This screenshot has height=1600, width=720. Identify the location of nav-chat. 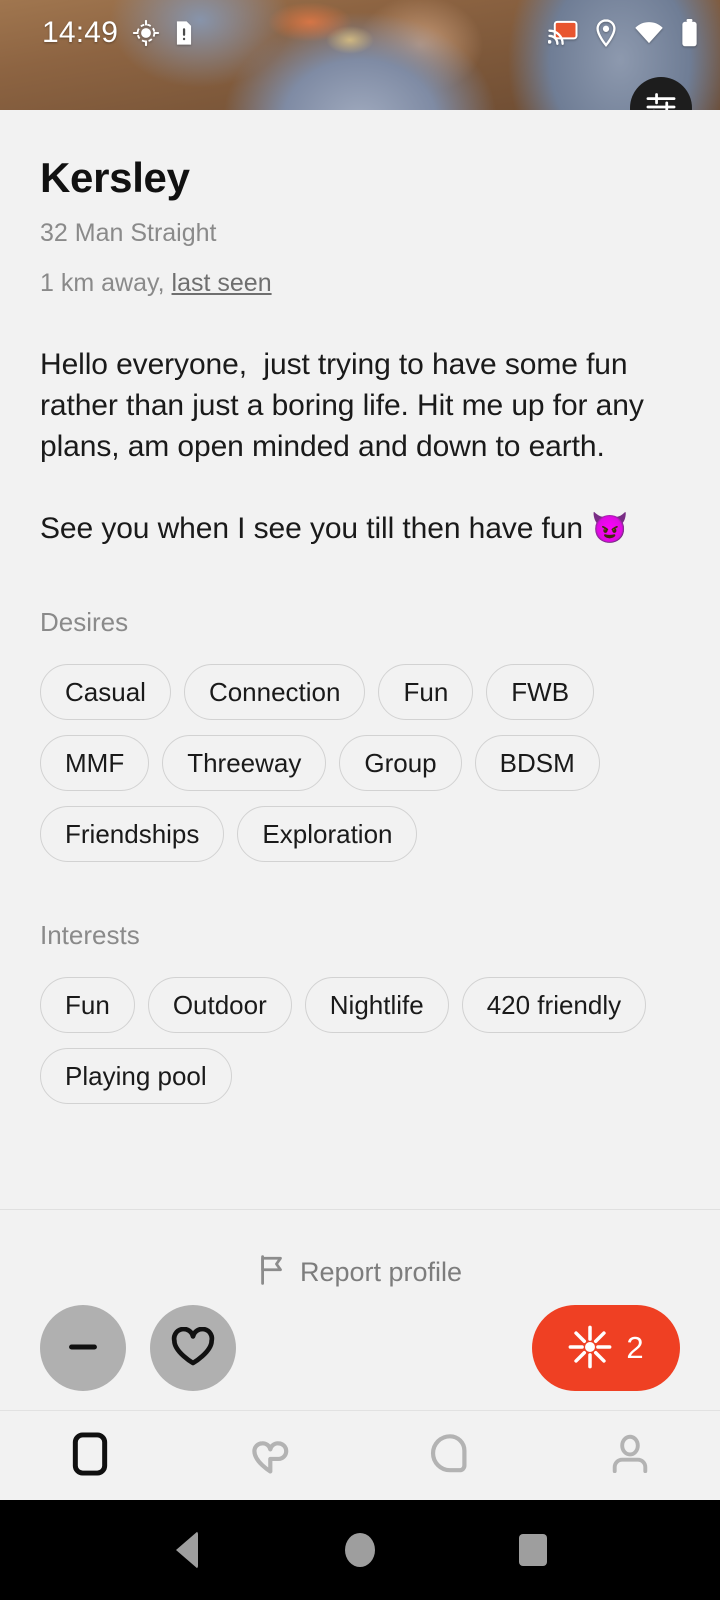
(450, 1455).